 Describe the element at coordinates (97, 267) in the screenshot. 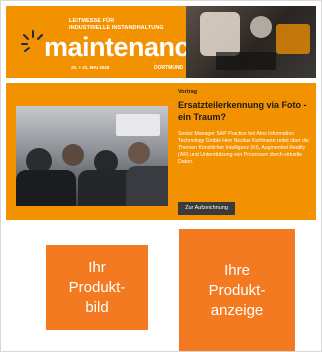

I see `ad-line: Ihr` at that location.